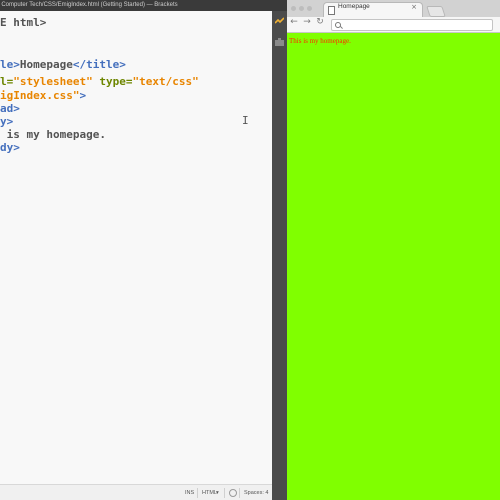  I want to click on code-token: ad>, so click(10, 108).